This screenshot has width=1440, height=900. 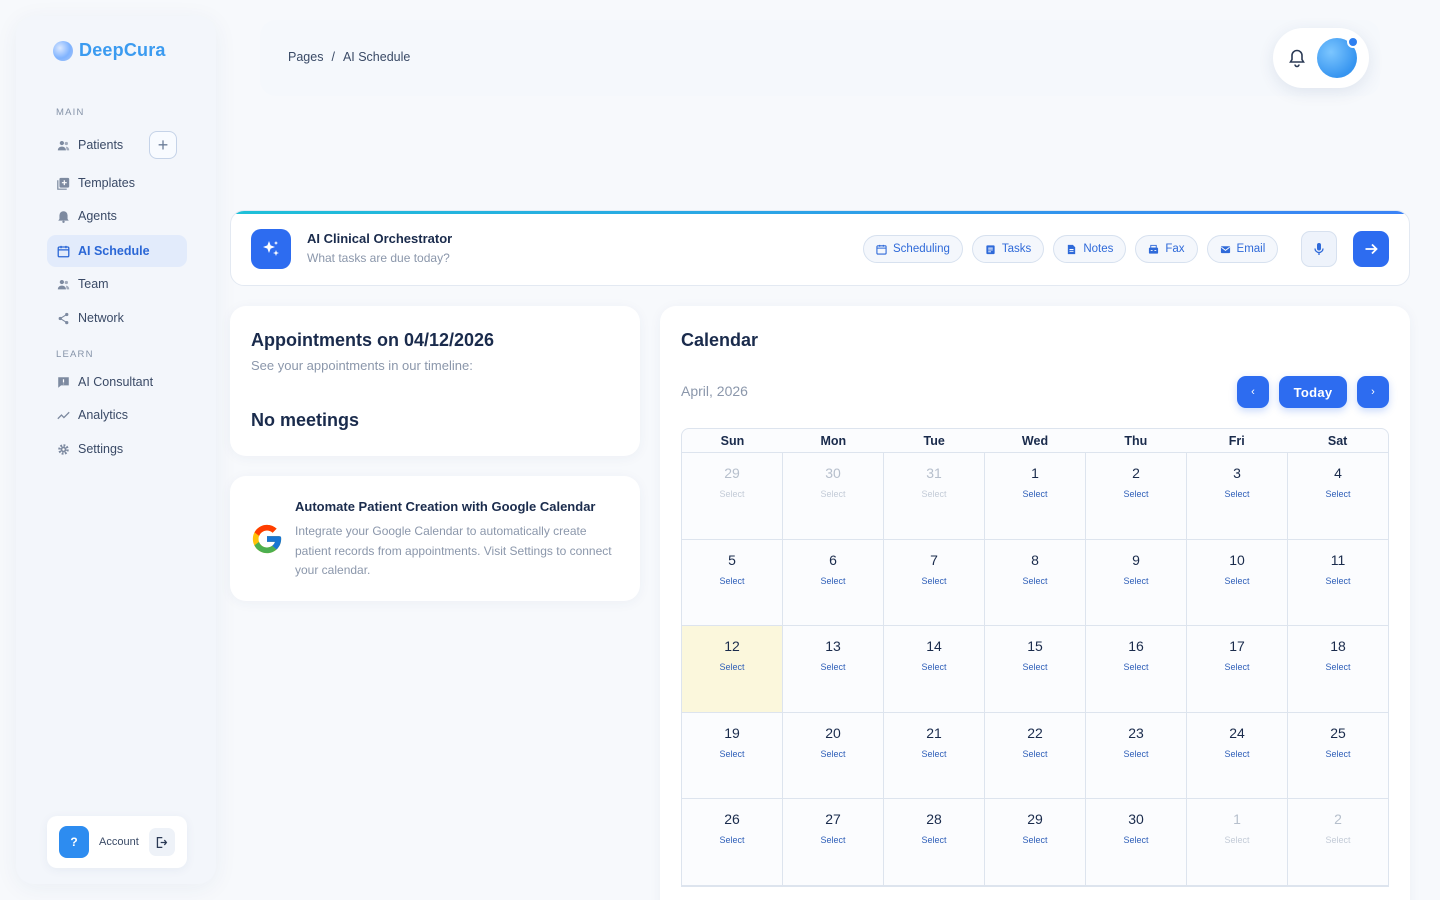 I want to click on calendar-day: 15 Select, so click(x=1035, y=669).